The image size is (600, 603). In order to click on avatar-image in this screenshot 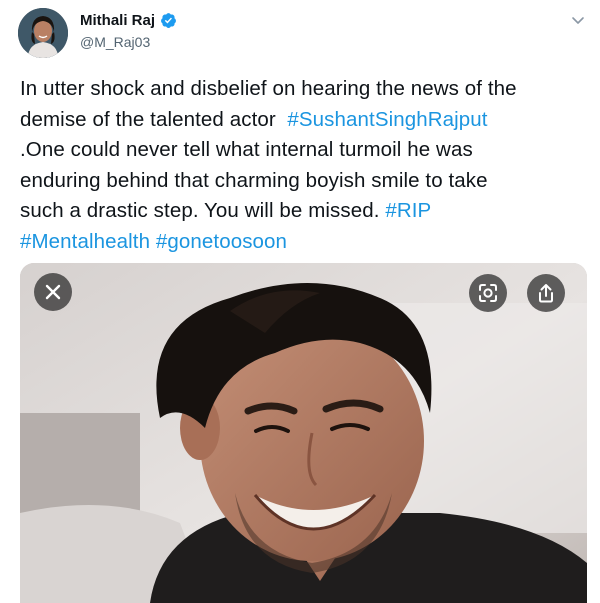, I will do `click(43, 33)`.